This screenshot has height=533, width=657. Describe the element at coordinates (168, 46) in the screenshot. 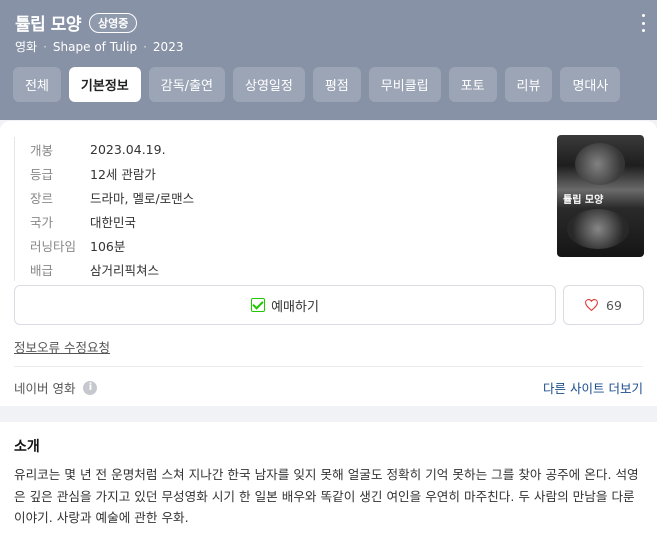

I see `release-year: 2023` at that location.